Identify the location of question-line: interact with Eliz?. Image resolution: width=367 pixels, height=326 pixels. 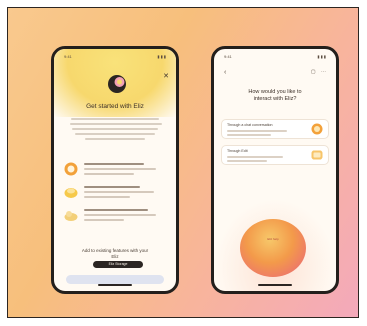
(275, 99).